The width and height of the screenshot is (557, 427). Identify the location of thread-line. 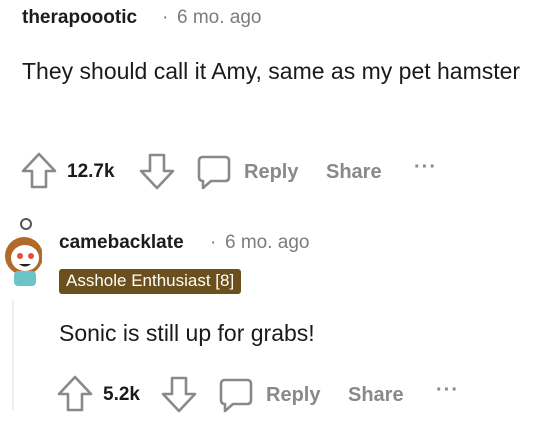
(13, 355).